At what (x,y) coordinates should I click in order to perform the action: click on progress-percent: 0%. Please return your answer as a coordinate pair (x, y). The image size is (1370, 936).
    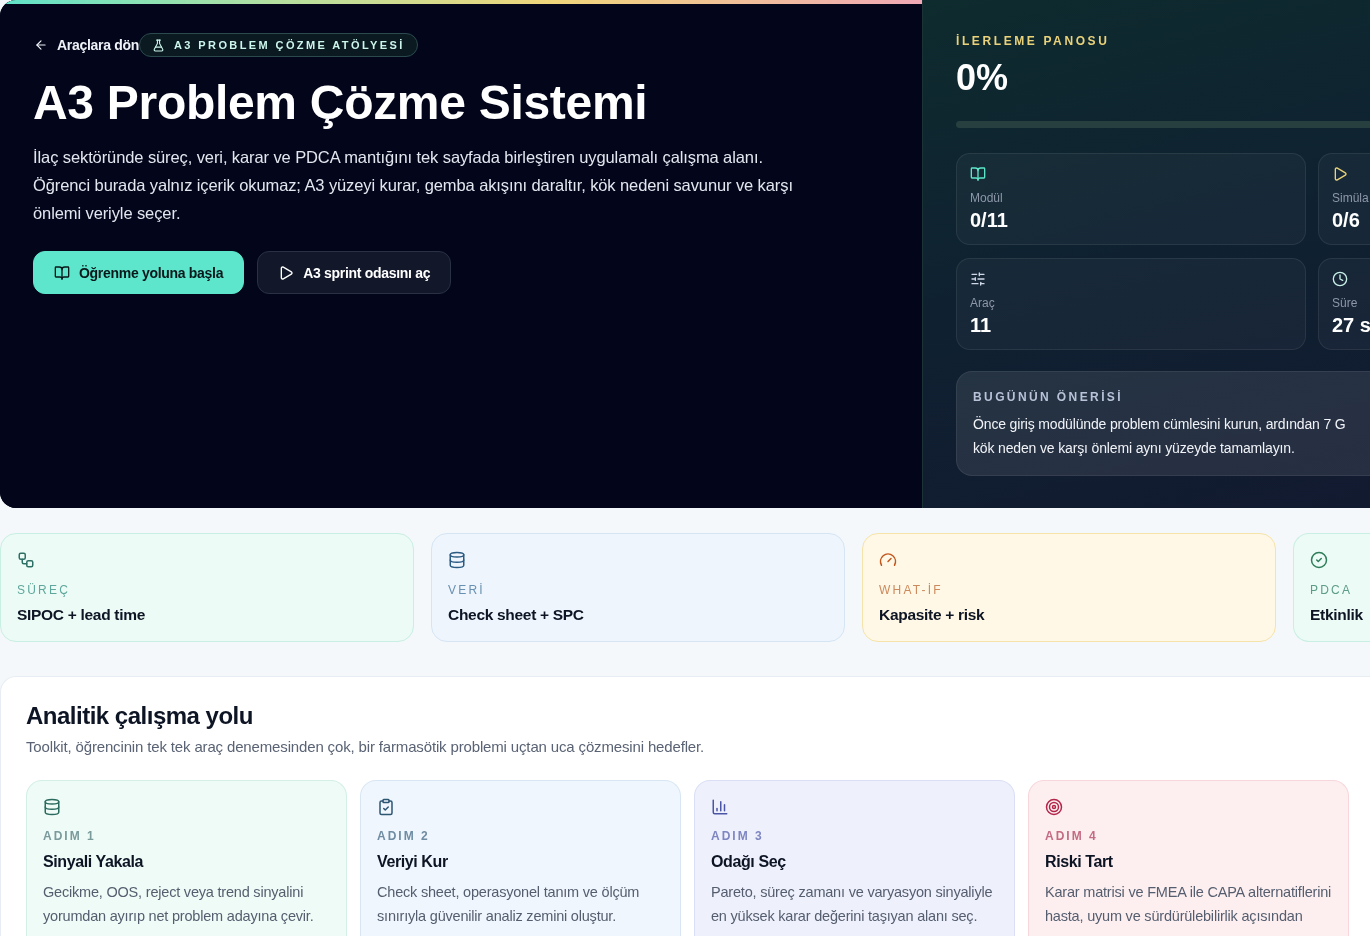
    Looking at the image, I should click on (983, 78).